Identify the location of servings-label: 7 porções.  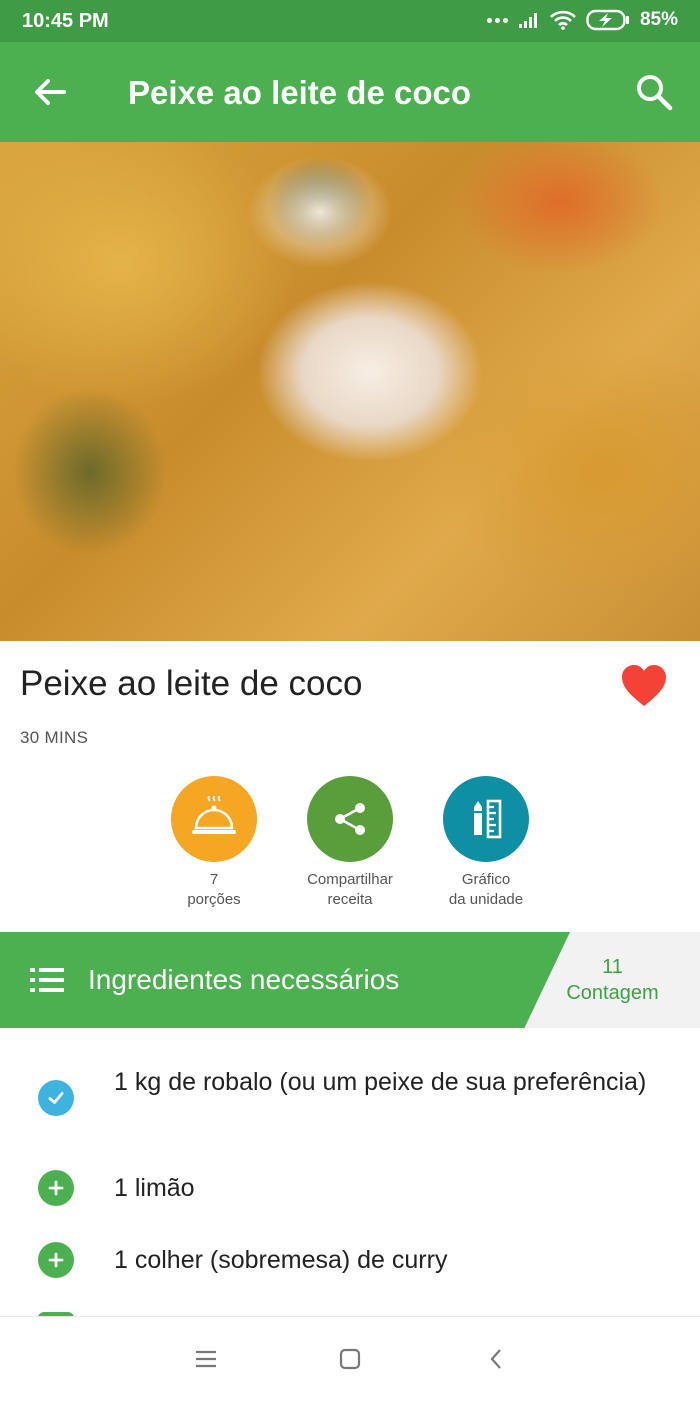
(214, 889).